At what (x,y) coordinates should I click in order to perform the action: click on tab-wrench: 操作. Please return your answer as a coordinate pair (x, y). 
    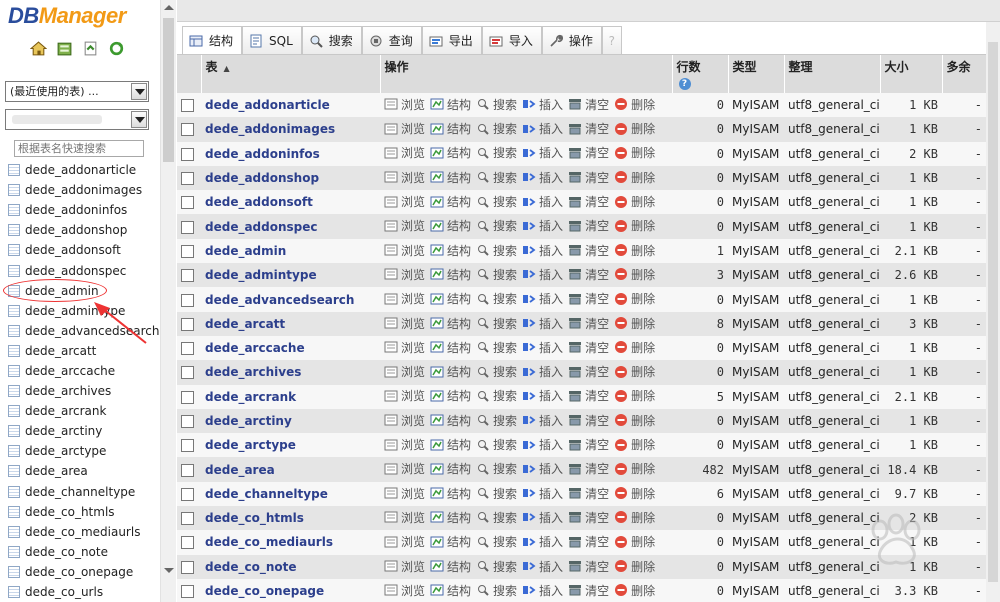
    Looking at the image, I should click on (571, 40).